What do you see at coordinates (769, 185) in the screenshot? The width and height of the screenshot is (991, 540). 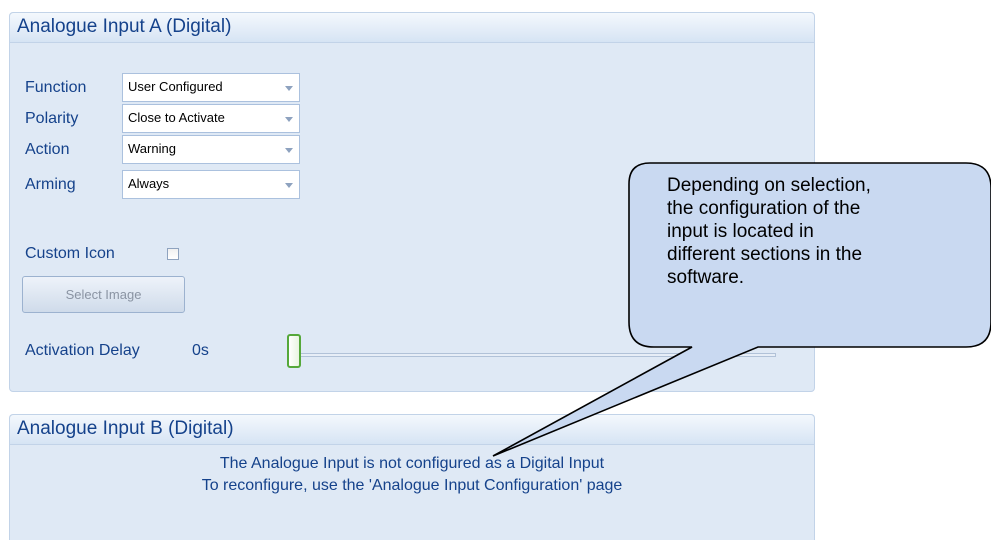 I see `callout-line: Depending on selection,` at bounding box center [769, 185].